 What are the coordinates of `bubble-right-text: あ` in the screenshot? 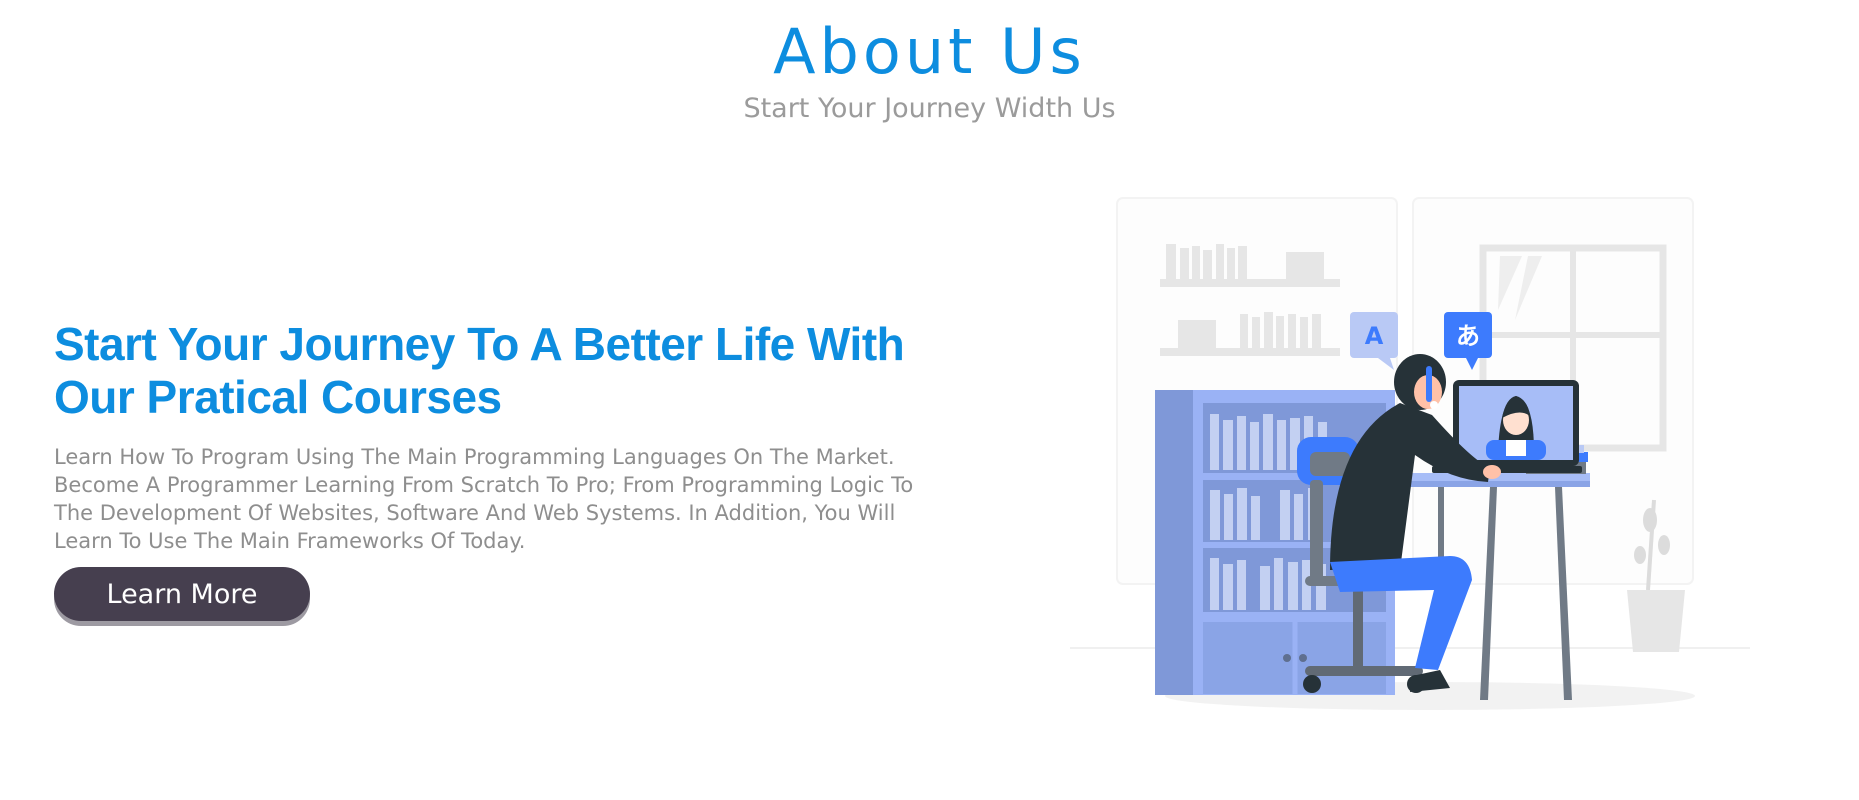 It's located at (1468, 336).